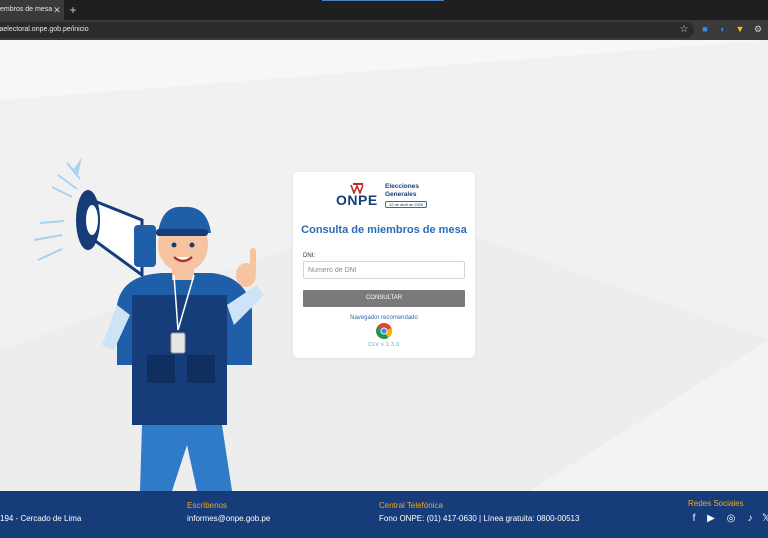 This screenshot has height=538, width=768. What do you see at coordinates (411, 505) in the screenshot?
I see `footer-phone-heading: Central Telefónica` at bounding box center [411, 505].